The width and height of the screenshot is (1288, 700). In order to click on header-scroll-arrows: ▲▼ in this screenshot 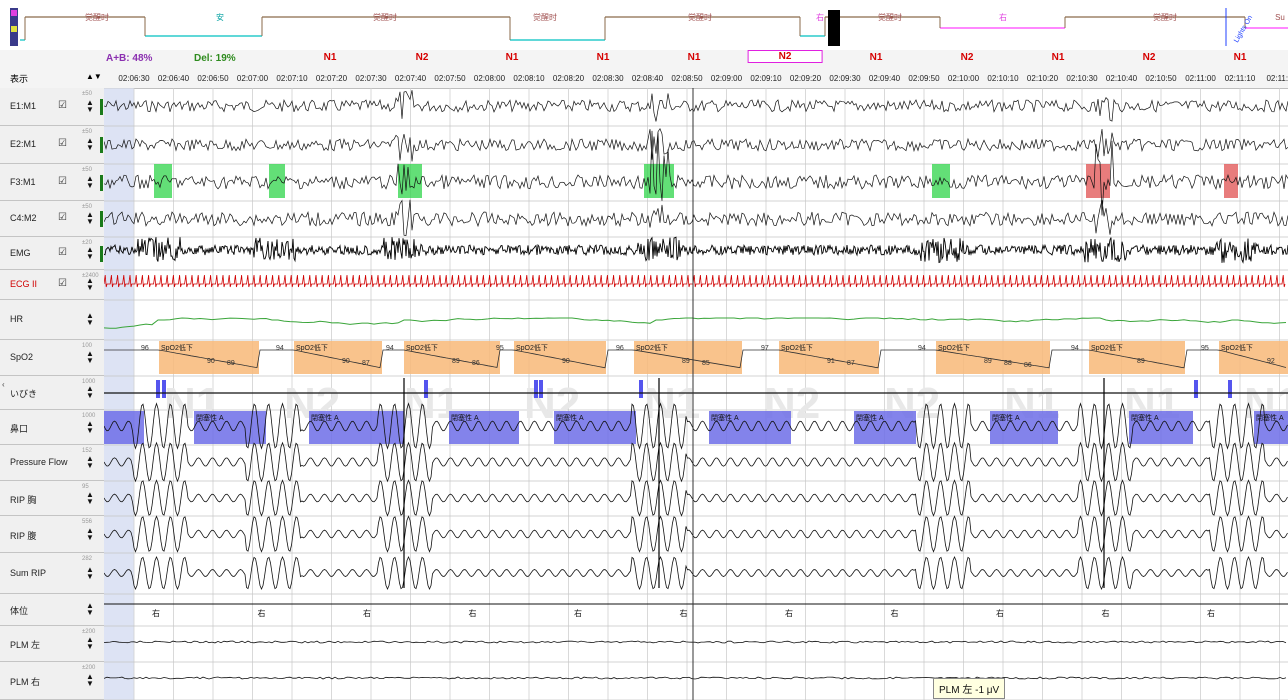, I will do `click(94, 76)`.